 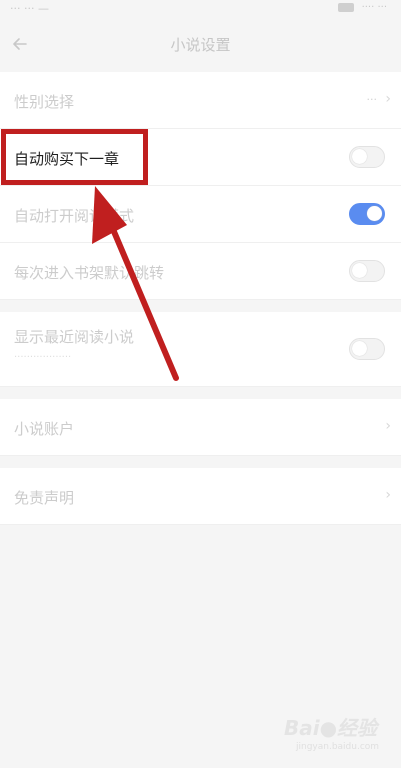 What do you see at coordinates (367, 157) in the screenshot?
I see `auto-buy-toggle` at bounding box center [367, 157].